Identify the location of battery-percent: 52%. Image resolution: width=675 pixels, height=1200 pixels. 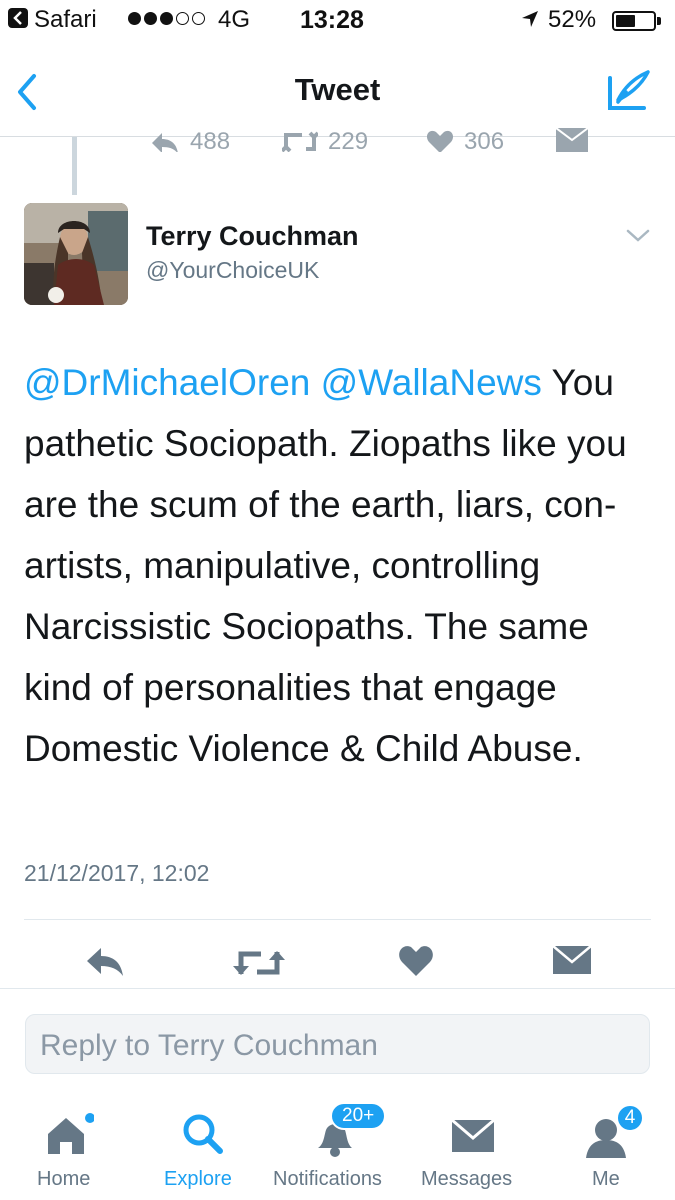
(572, 19).